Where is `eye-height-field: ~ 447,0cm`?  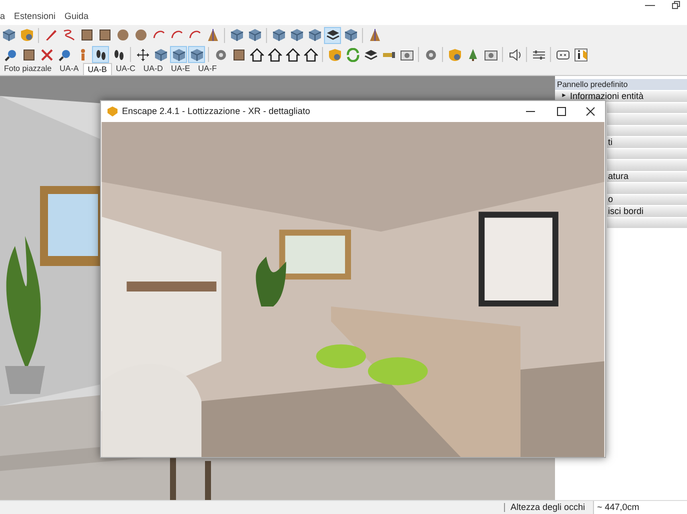 eye-height-field: ~ 447,0cm is located at coordinates (640, 507).